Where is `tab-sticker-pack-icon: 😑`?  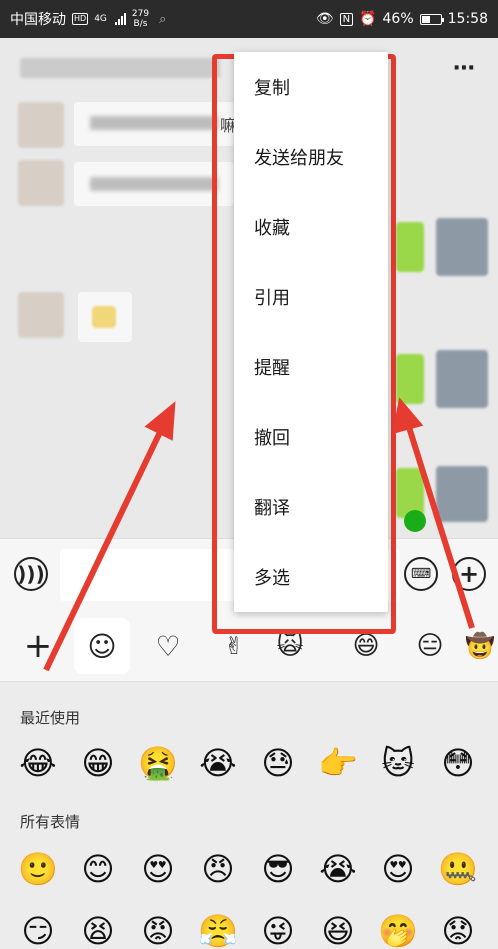 tab-sticker-pack-icon: 😑 is located at coordinates (430, 646).